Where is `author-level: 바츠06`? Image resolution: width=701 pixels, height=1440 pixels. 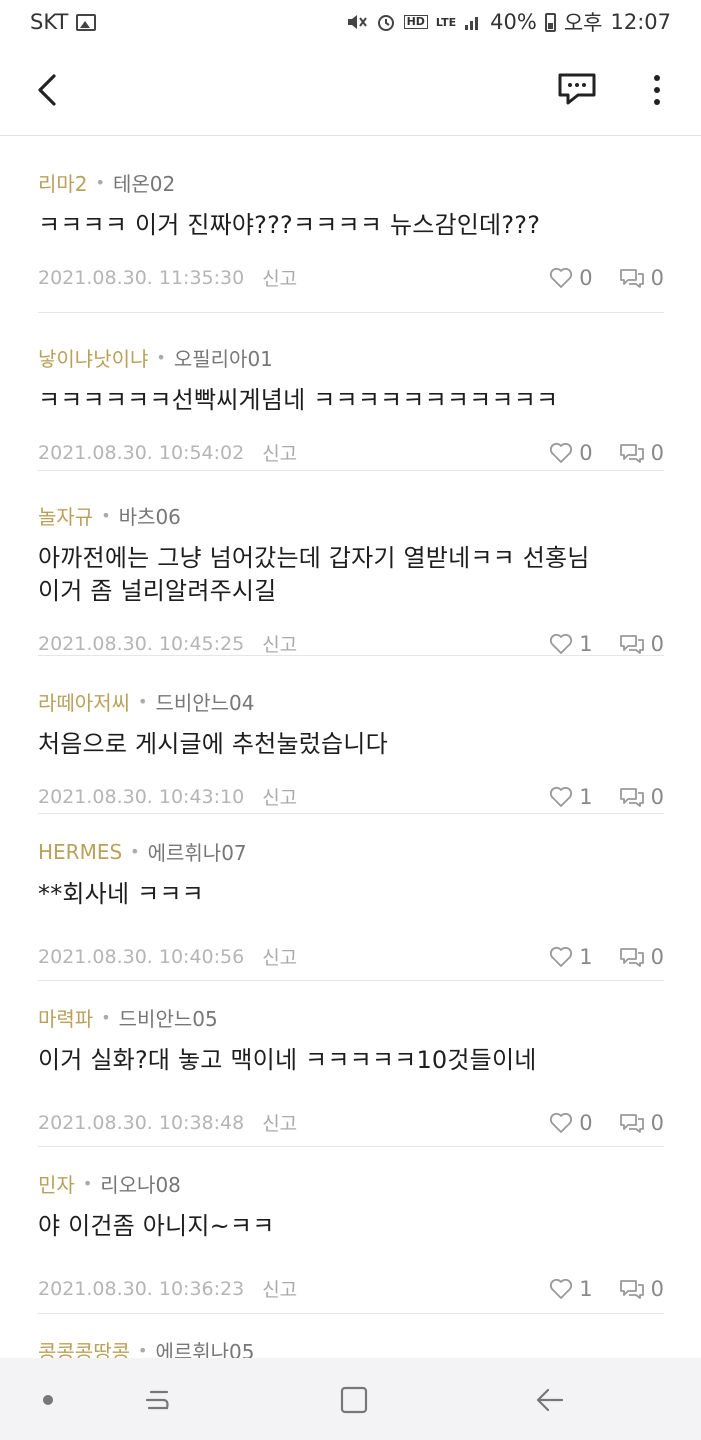
author-level: 바츠06 is located at coordinates (149, 517).